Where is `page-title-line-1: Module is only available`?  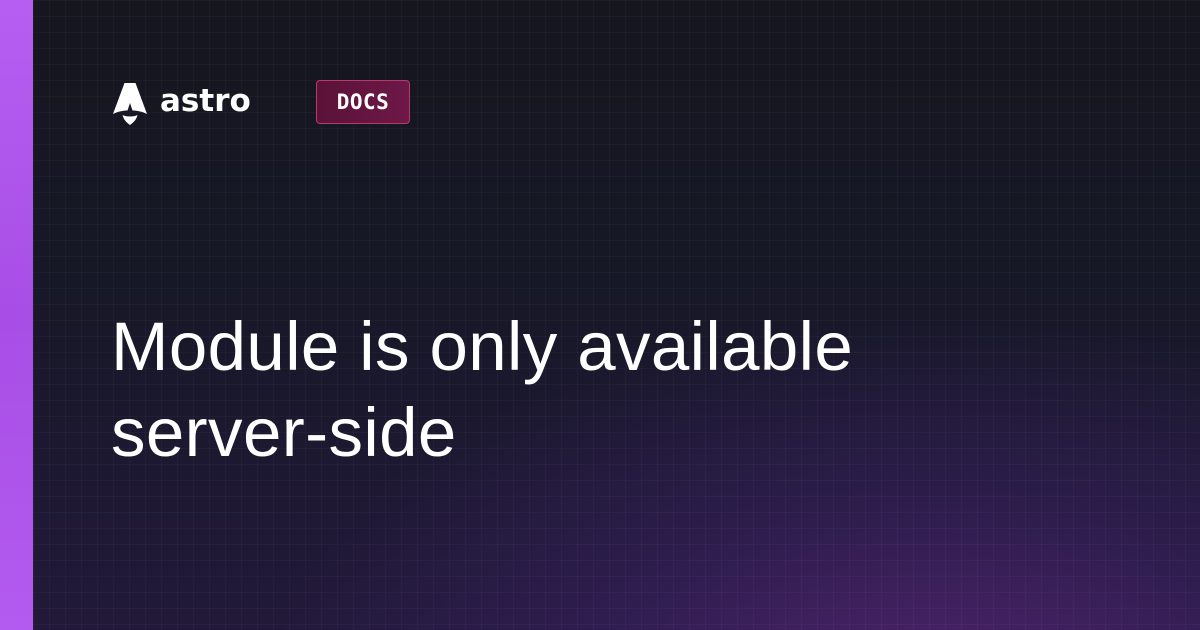
page-title-line-1: Module is only available is located at coordinates (482, 346).